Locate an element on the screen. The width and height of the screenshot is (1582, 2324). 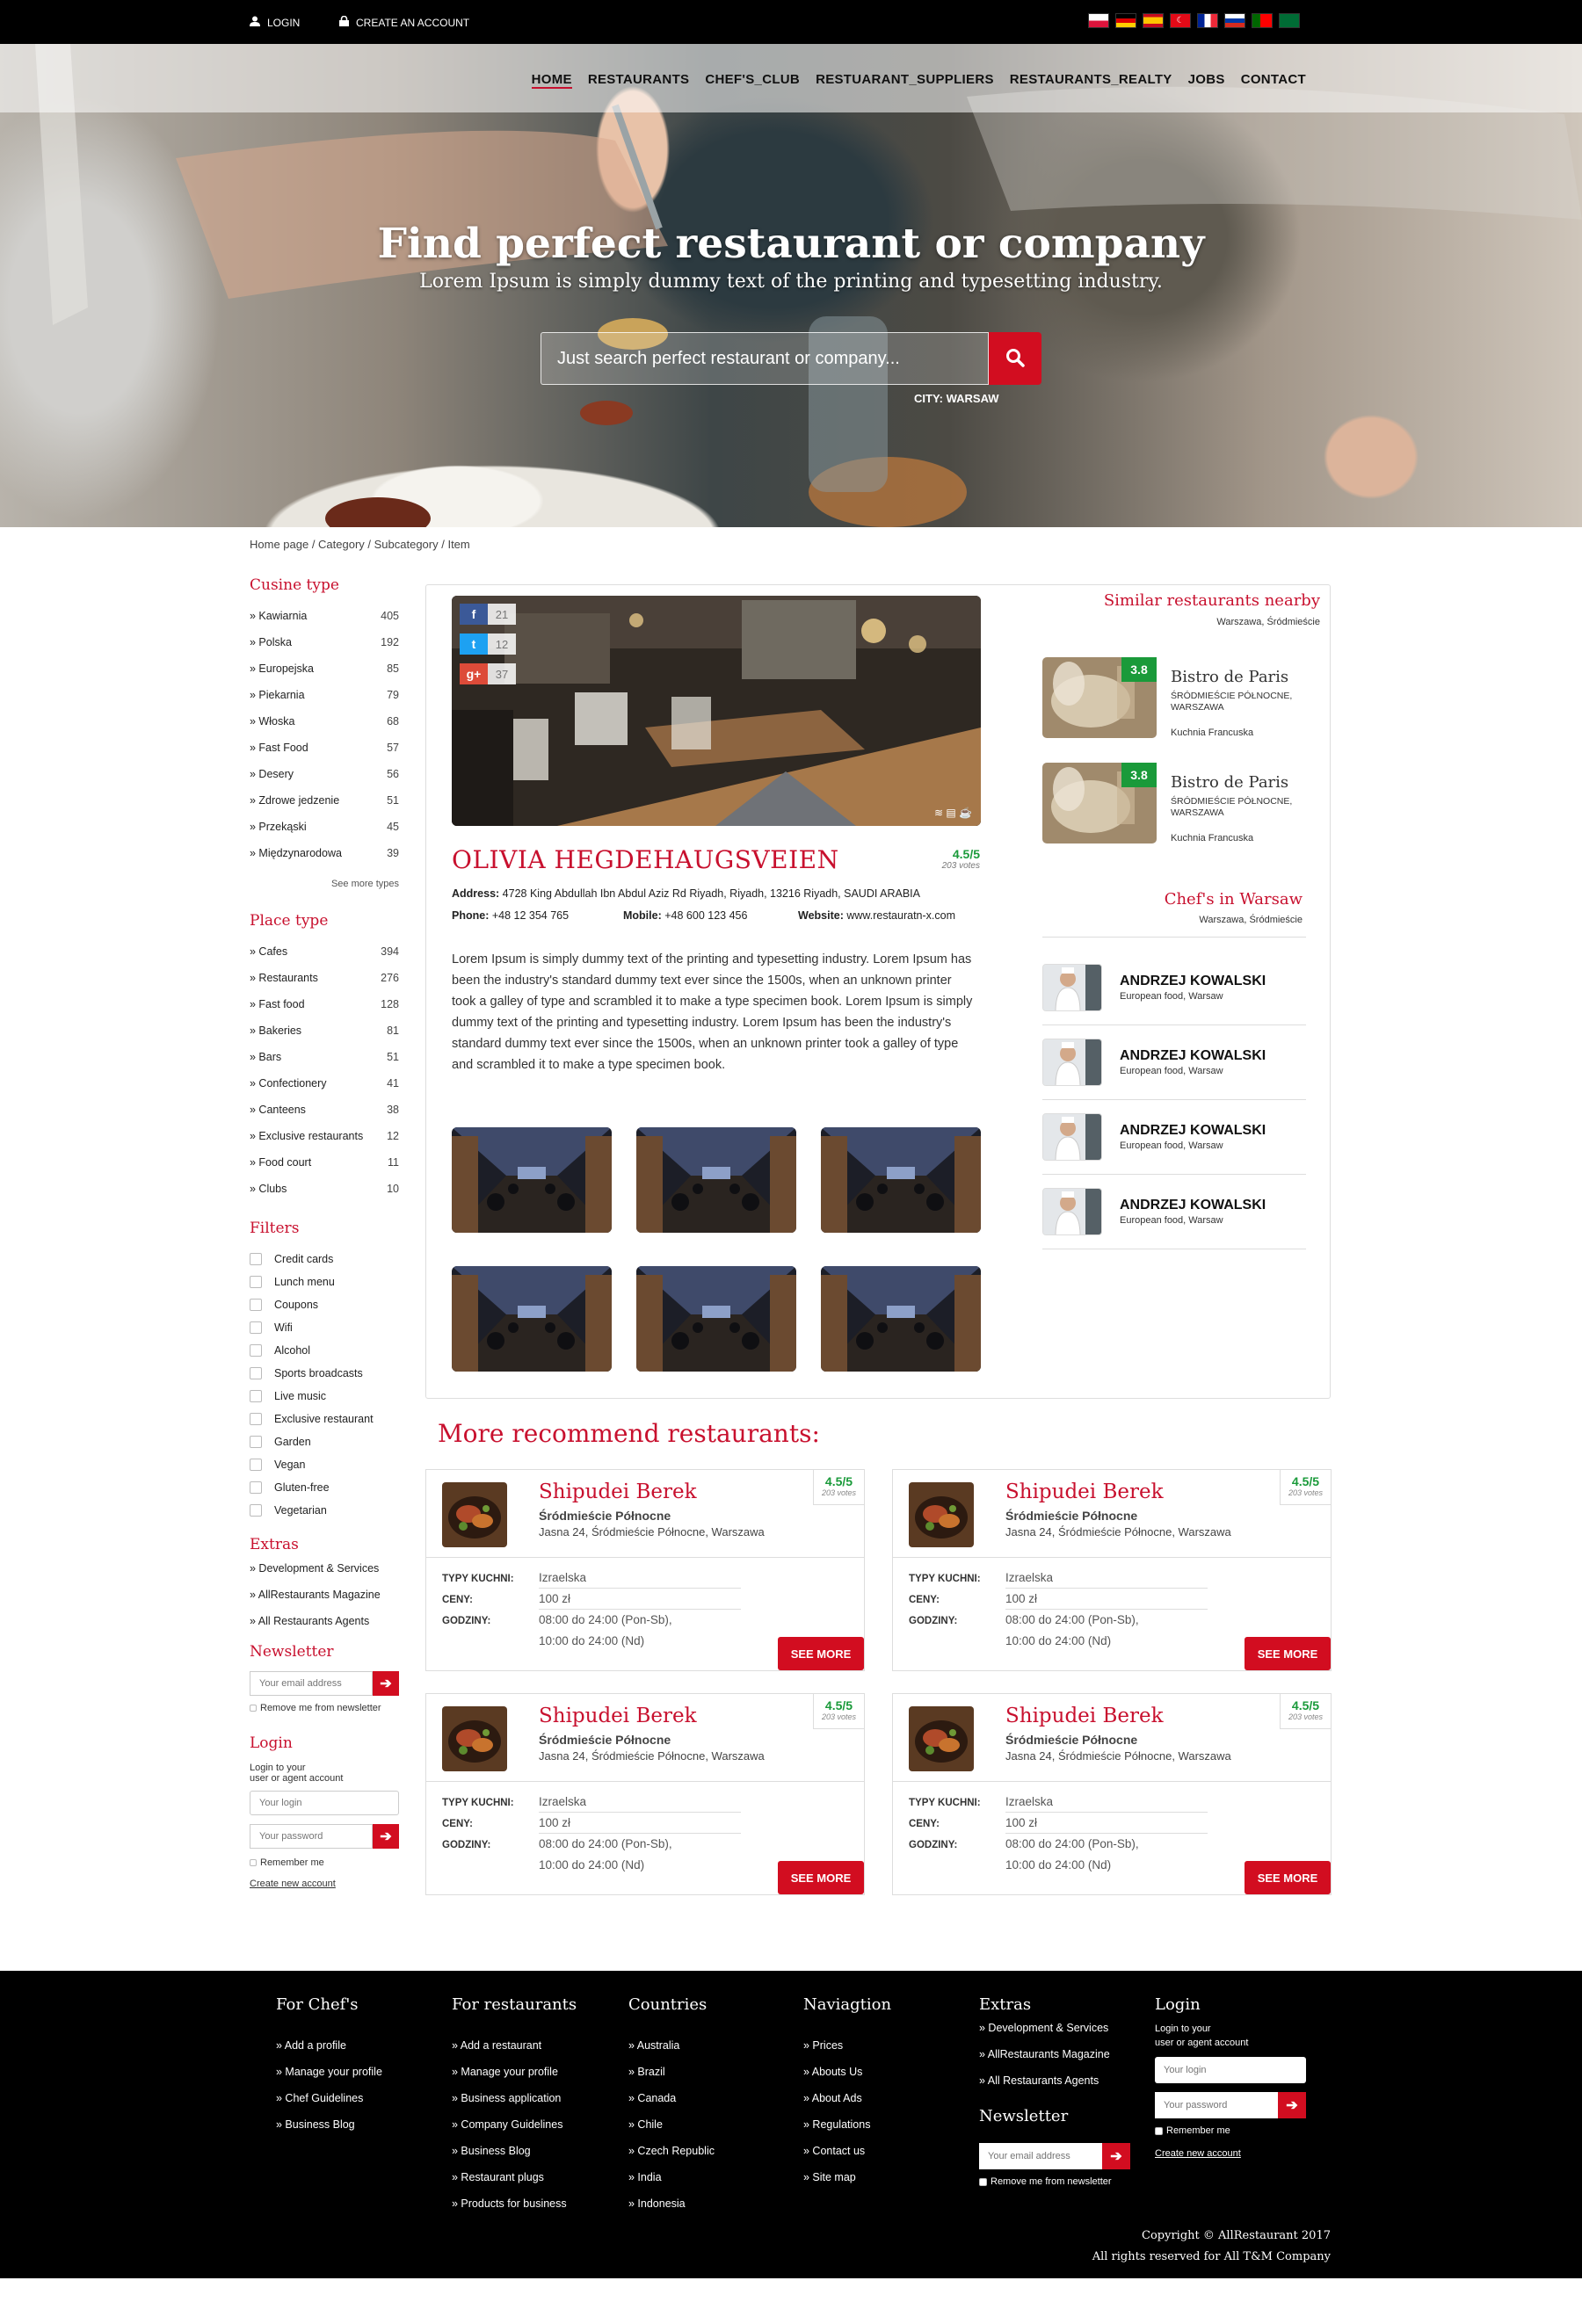
newsletter-email-input is located at coordinates (311, 1683).